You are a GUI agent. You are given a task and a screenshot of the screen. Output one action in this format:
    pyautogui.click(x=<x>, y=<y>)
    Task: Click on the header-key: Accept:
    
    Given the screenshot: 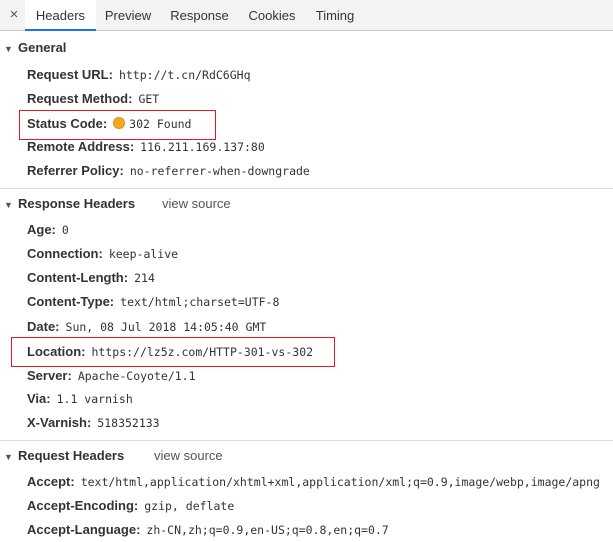 What is the action you would take?
    pyautogui.click(x=51, y=481)
    